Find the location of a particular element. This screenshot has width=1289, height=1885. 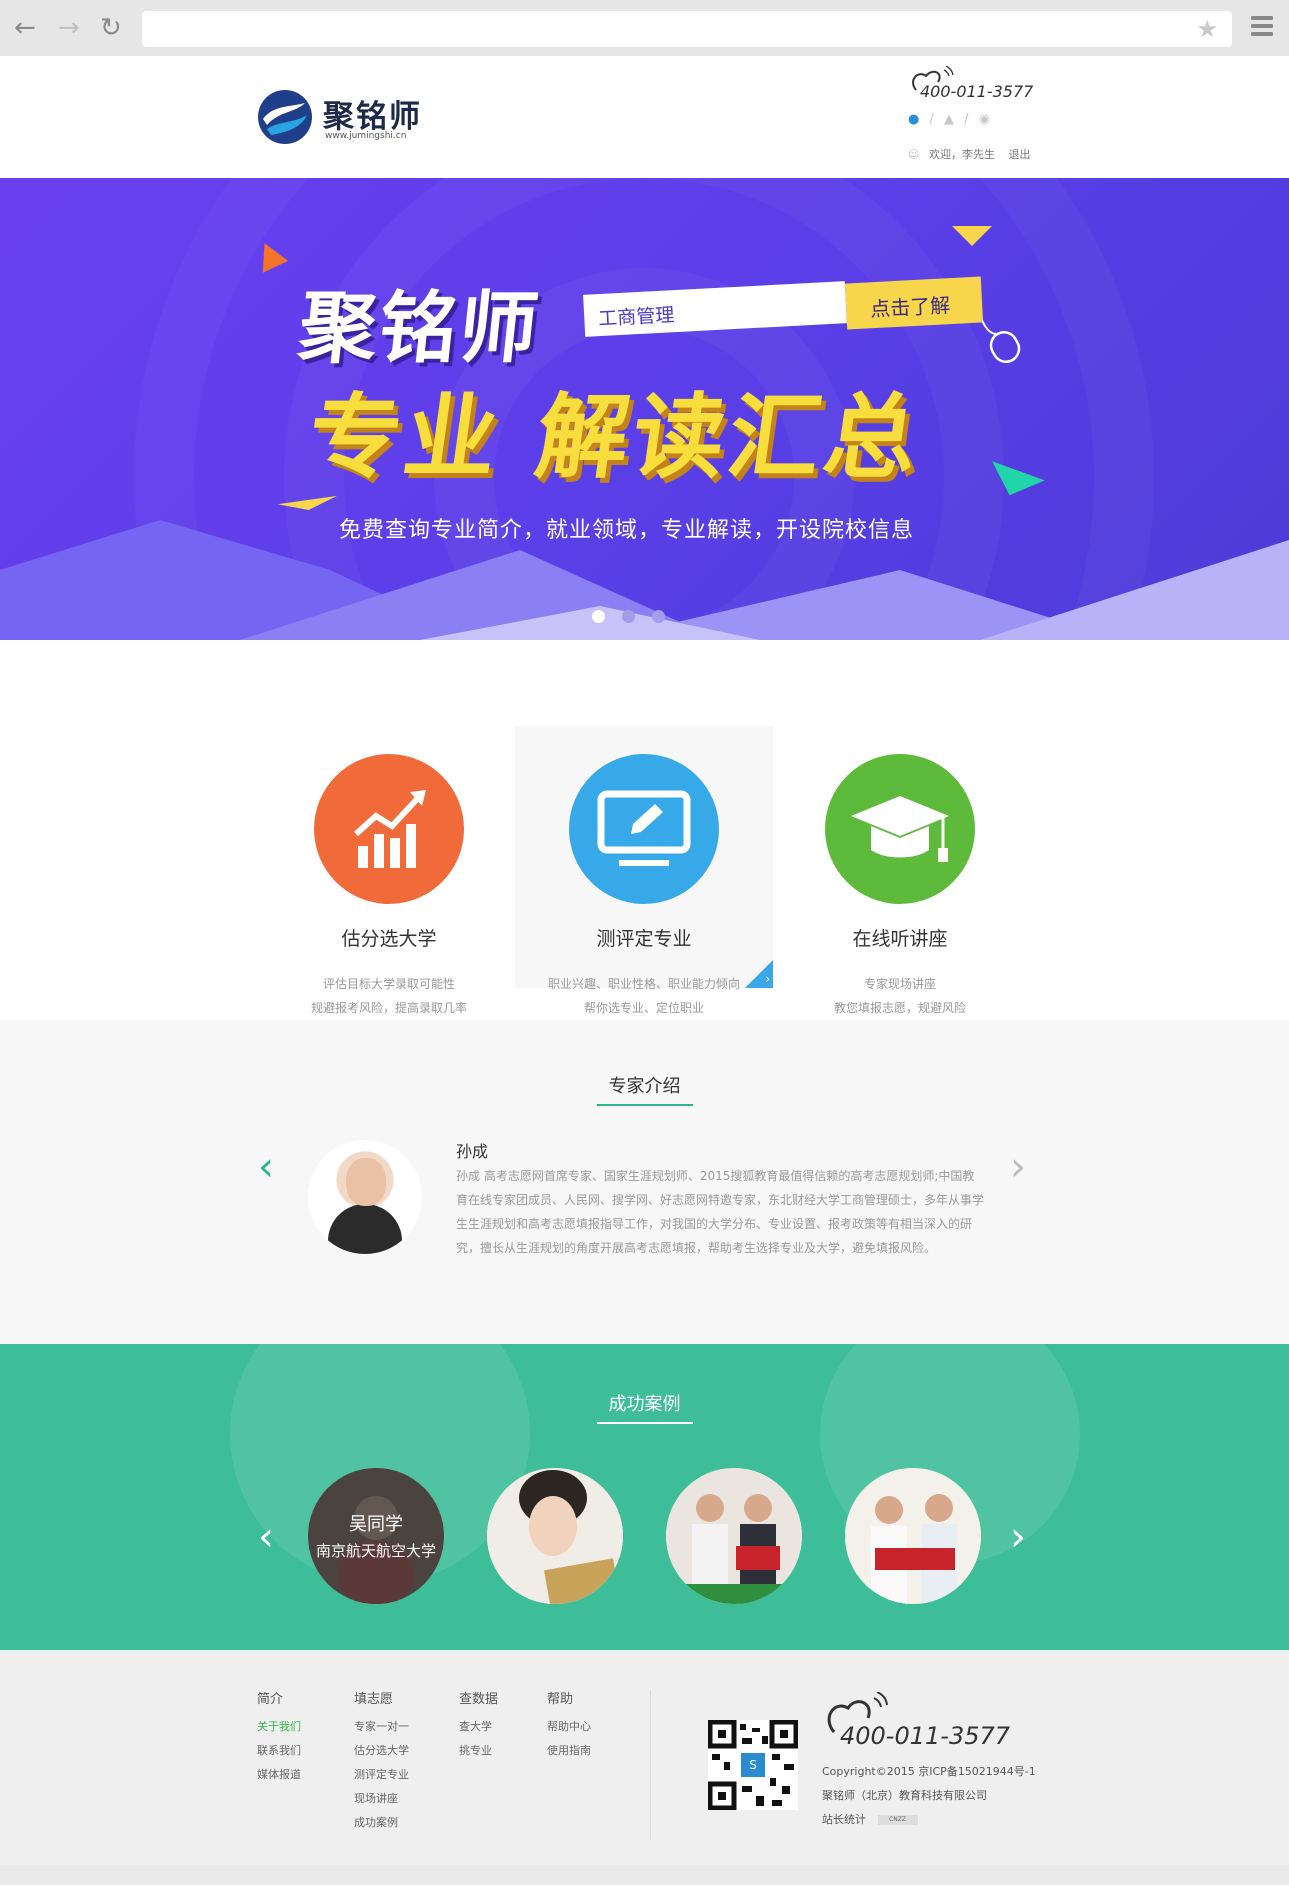

feature-desc-line: 评估目标大学录取可能性 is located at coordinates (388, 984).